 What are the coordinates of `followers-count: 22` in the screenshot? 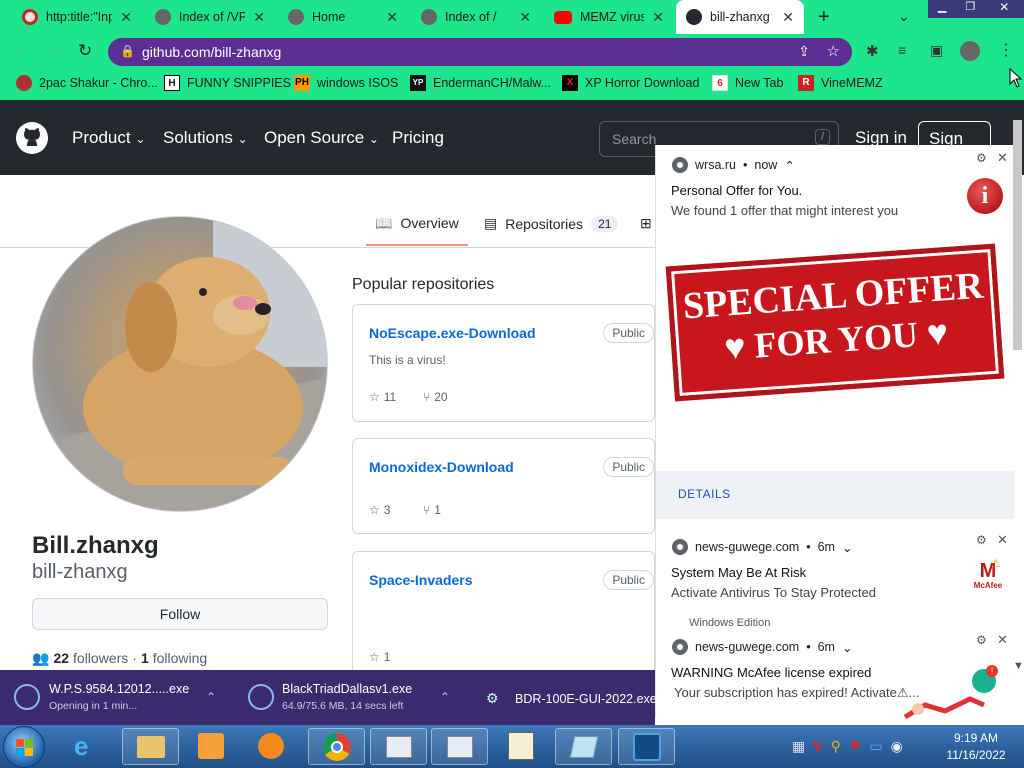 It's located at (61, 658).